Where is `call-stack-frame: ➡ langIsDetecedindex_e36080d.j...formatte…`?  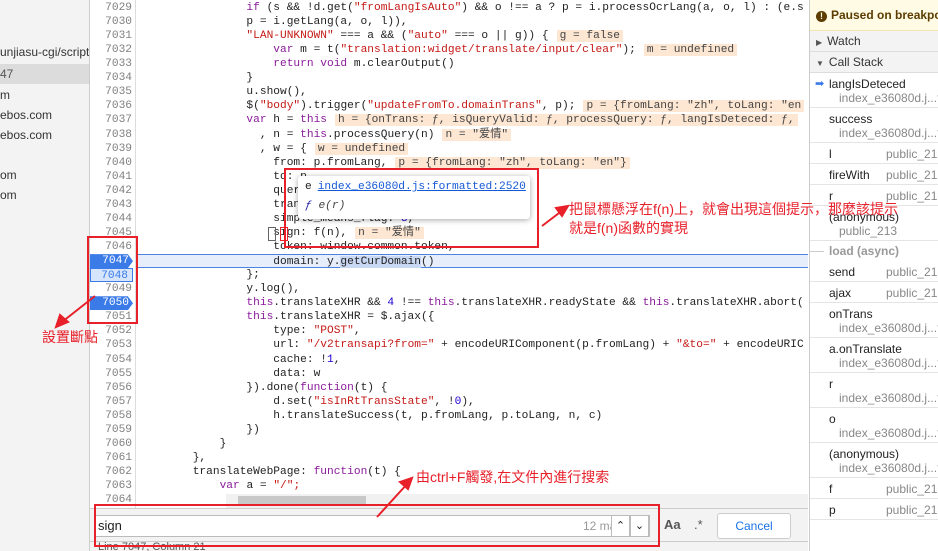
call-stack-frame: ➡ langIsDetecedindex_e36080d.j...formatte… is located at coordinates (874, 90).